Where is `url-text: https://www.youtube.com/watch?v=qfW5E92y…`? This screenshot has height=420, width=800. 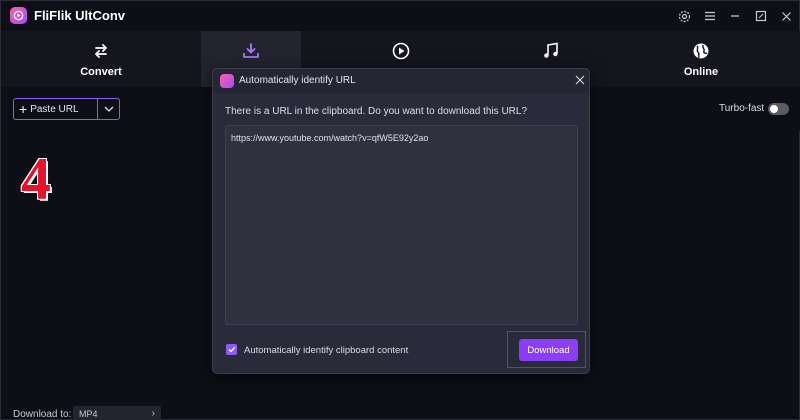 url-text: https://www.youtube.com/watch?v=qfW5E92y… is located at coordinates (330, 138).